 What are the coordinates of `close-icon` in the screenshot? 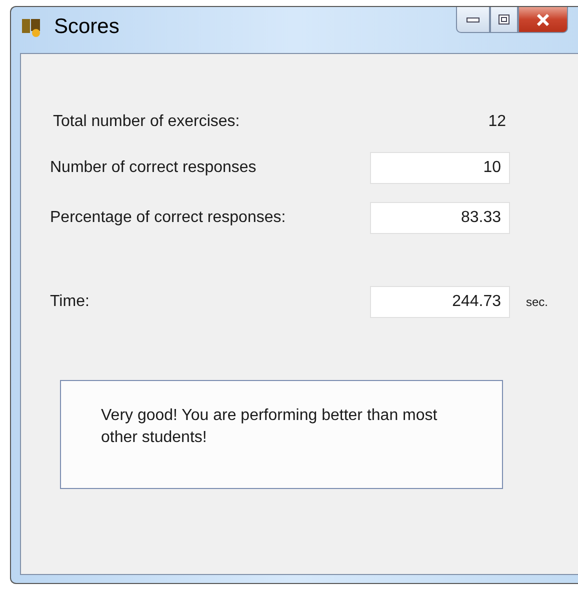 It's located at (543, 20).